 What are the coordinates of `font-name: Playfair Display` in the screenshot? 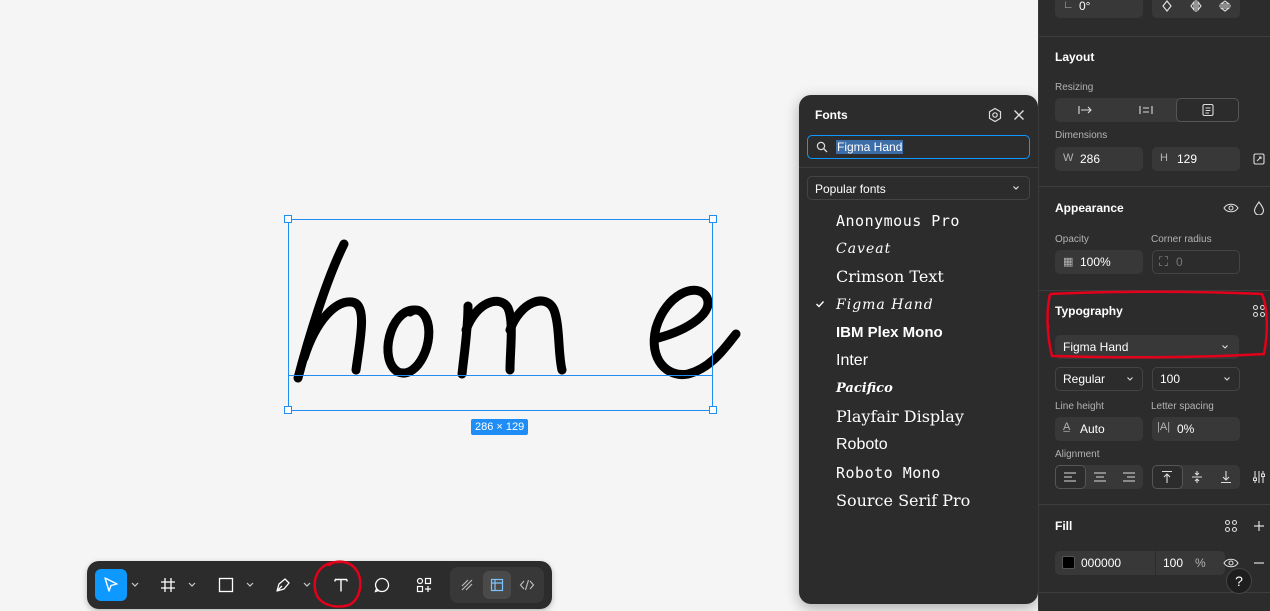 It's located at (900, 416).